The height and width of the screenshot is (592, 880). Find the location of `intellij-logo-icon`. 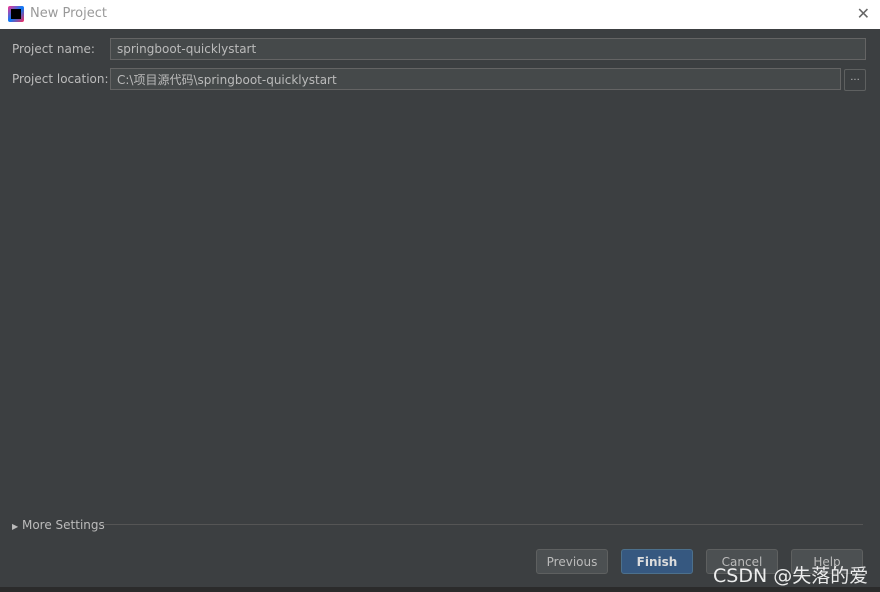

intellij-logo-icon is located at coordinates (16, 14).